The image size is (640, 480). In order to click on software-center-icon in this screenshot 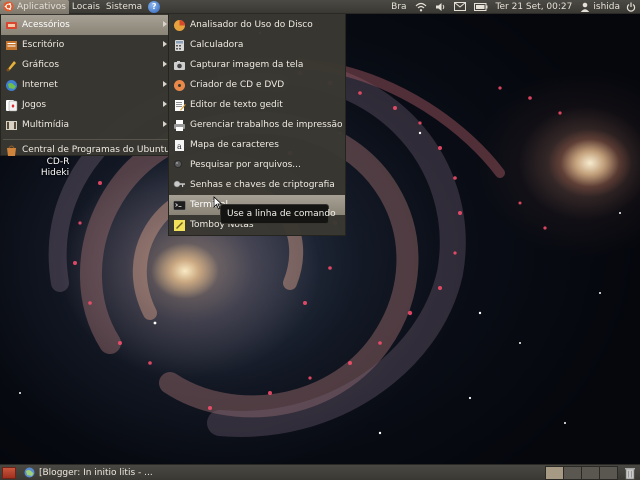, I will do `click(11, 150)`.